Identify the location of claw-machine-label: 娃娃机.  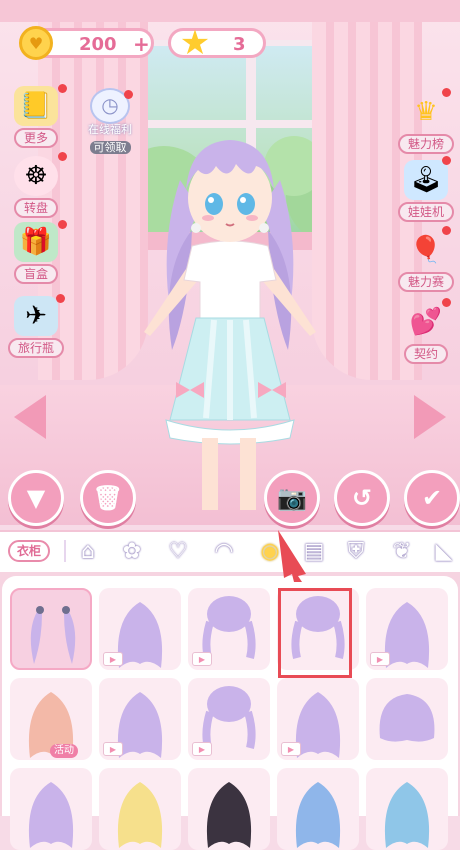
(425, 212).